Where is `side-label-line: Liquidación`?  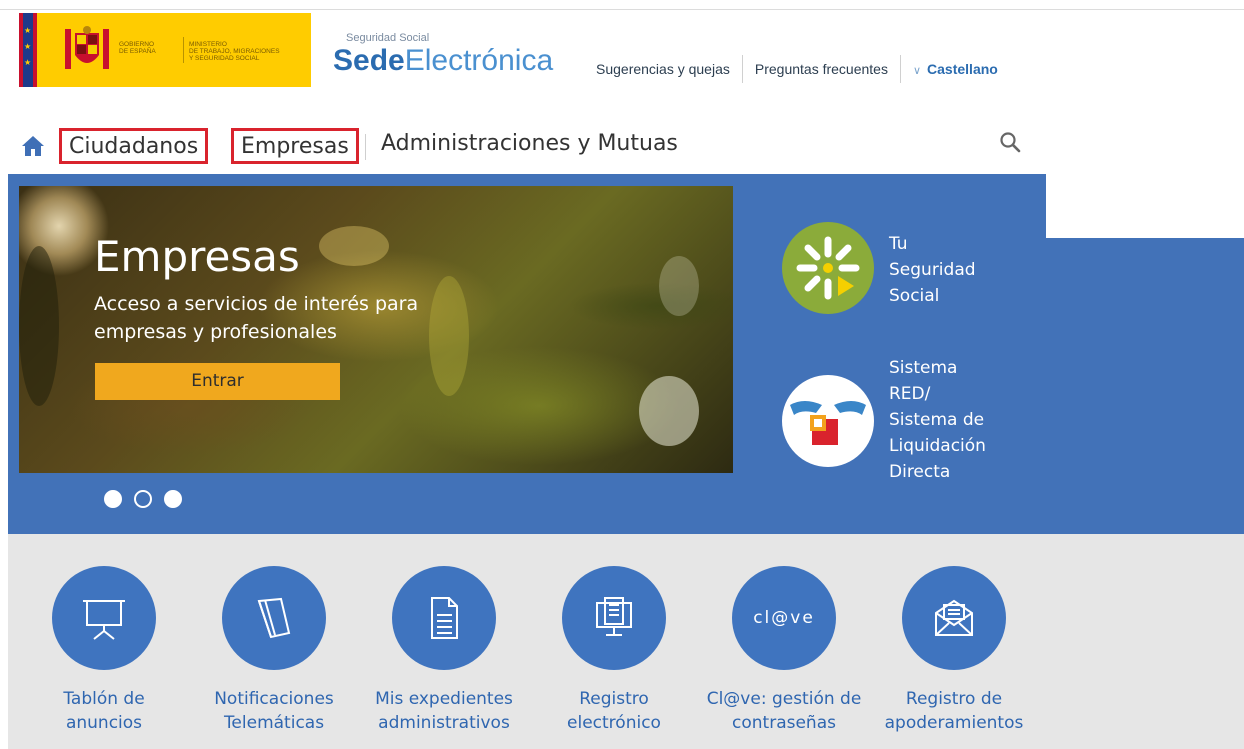
side-label-line: Liquidación is located at coordinates (937, 446).